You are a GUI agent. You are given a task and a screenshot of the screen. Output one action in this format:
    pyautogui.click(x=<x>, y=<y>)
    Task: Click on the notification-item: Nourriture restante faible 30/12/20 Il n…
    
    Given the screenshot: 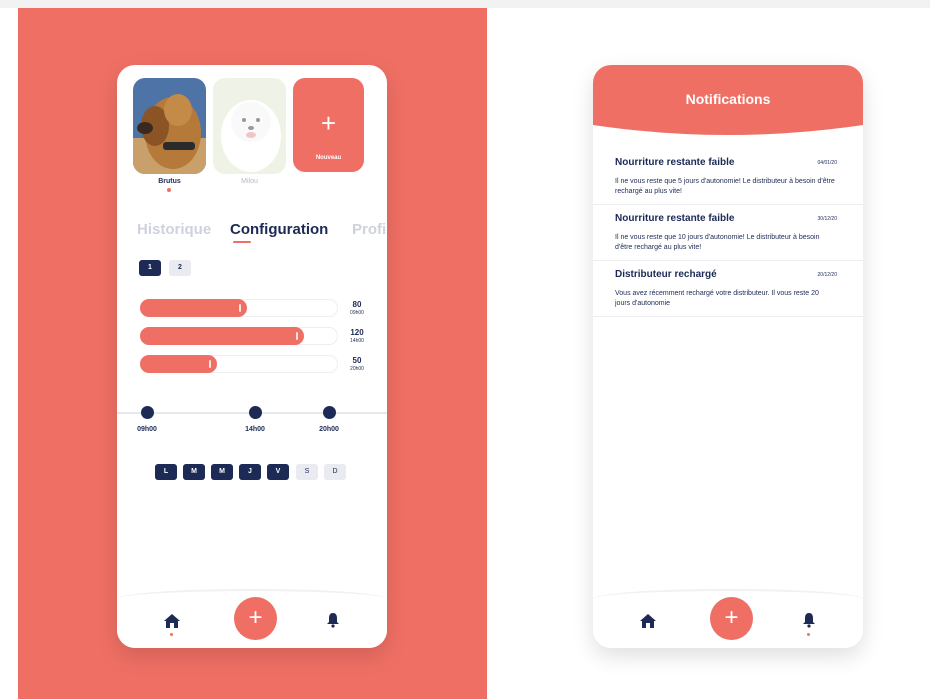 What is the action you would take?
    pyautogui.click(x=728, y=237)
    